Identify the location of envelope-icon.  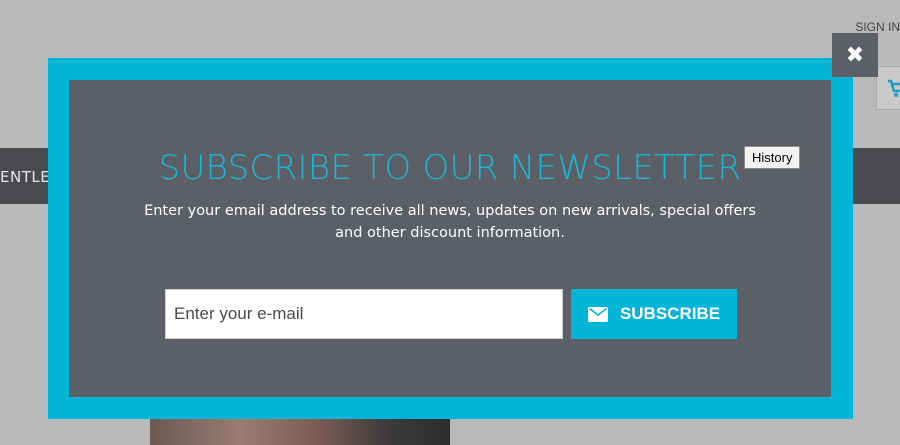
(597, 314).